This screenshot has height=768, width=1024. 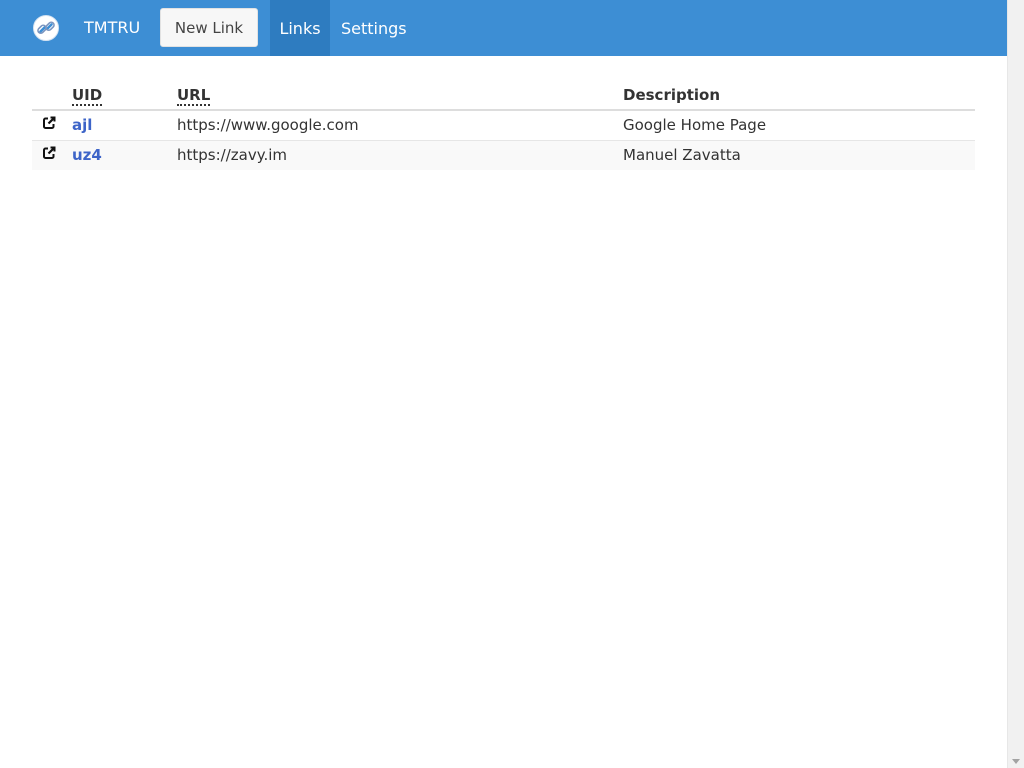 What do you see at coordinates (87, 155) in the screenshot?
I see `uid-link: uz4` at bounding box center [87, 155].